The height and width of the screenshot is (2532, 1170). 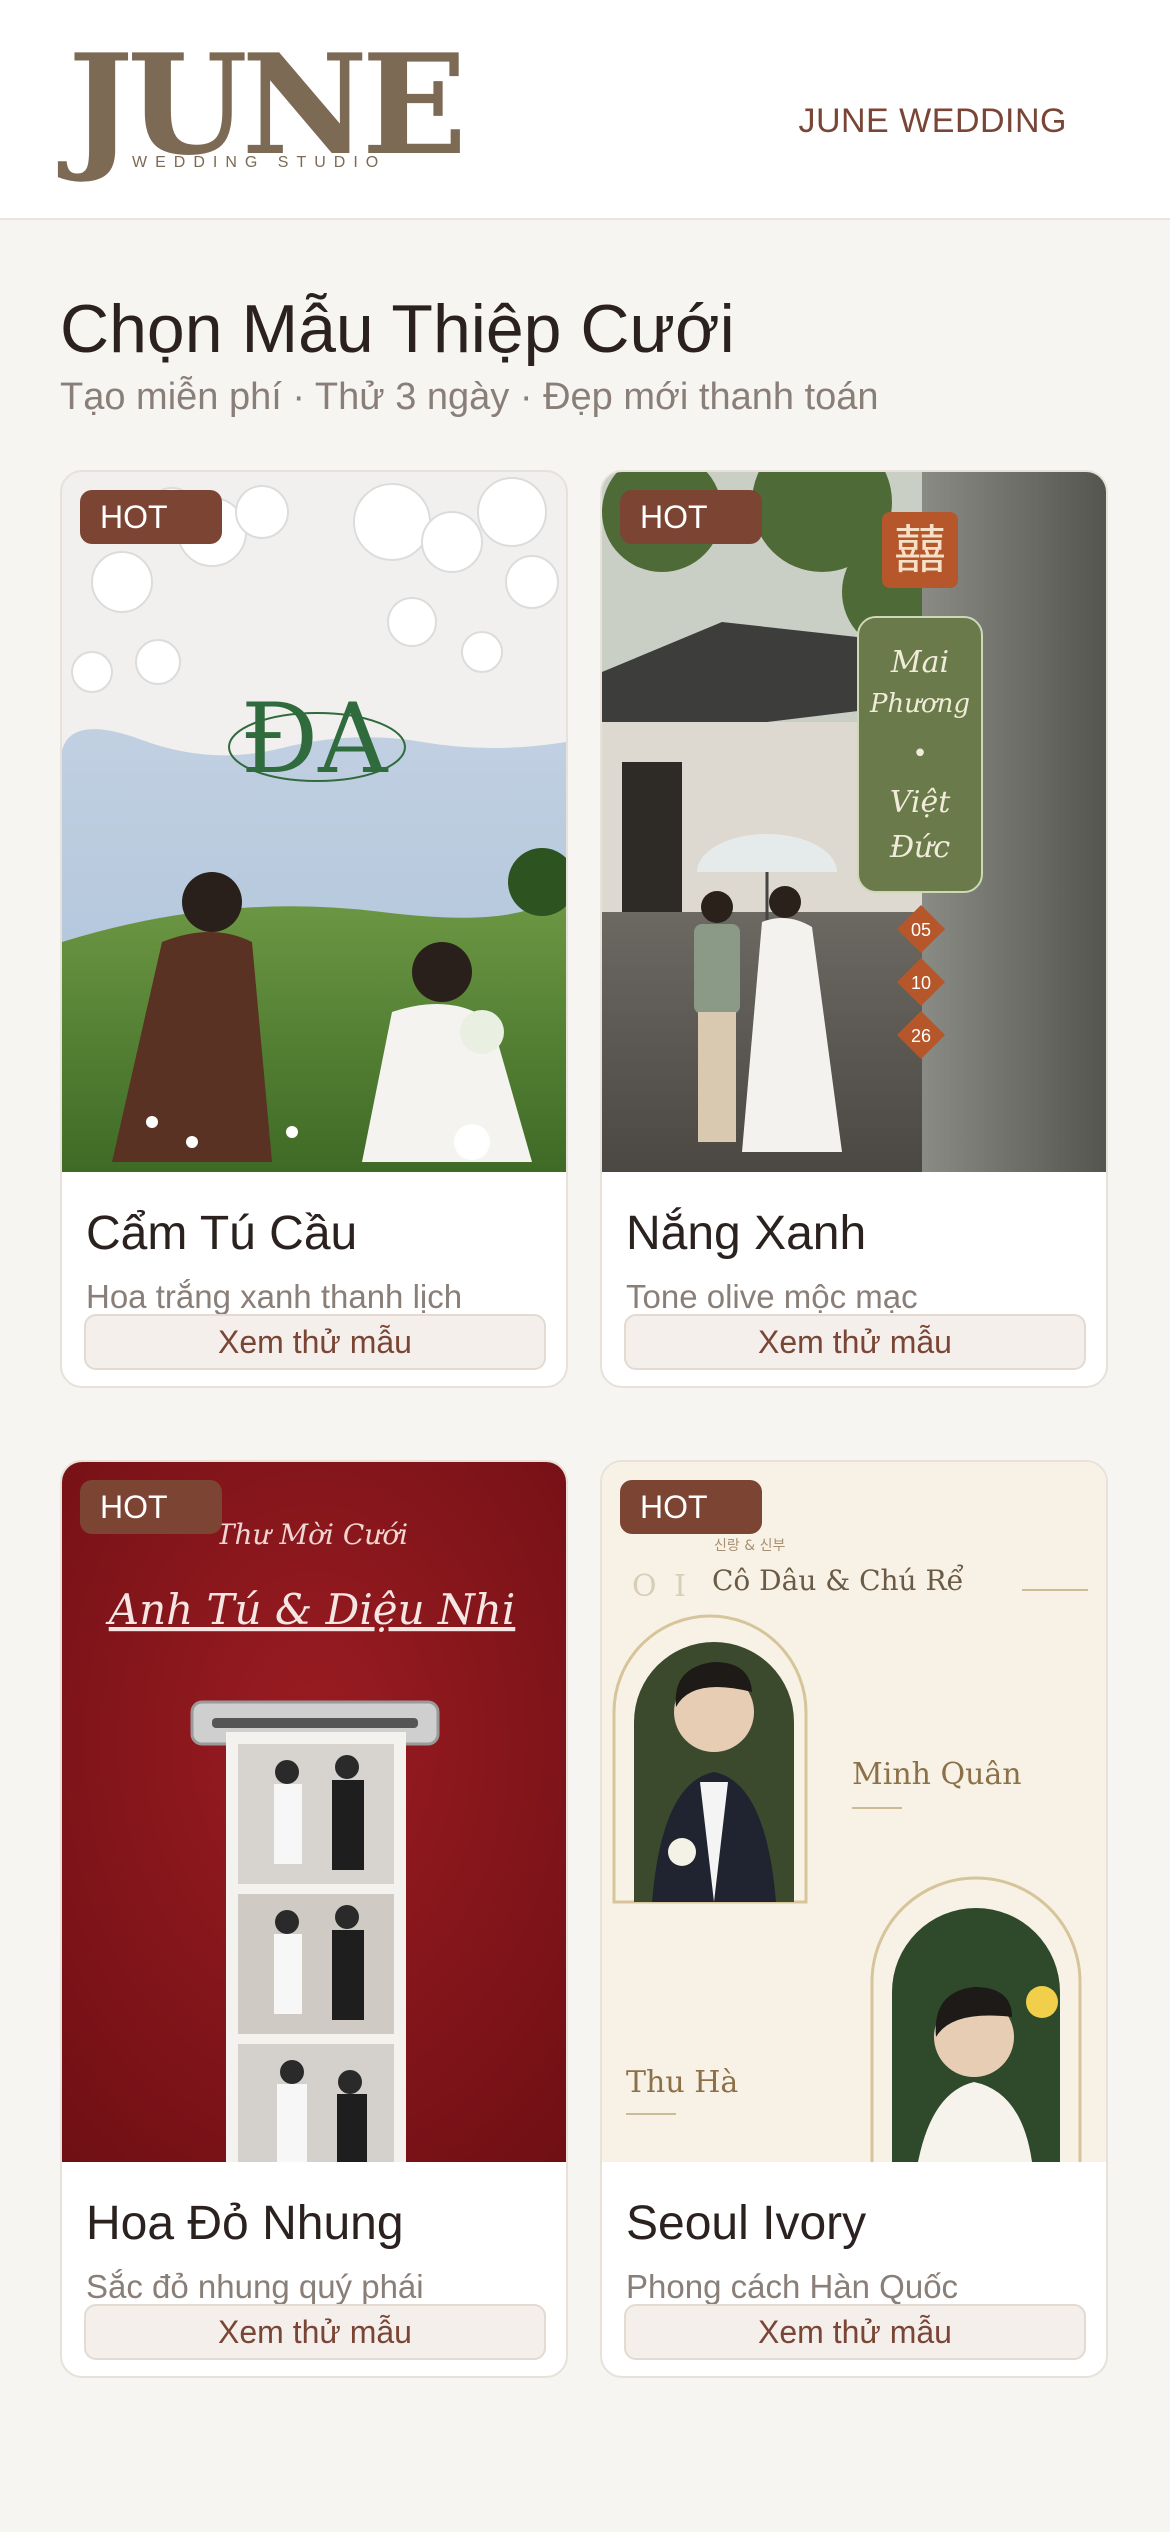 What do you see at coordinates (255, 2286) in the screenshot?
I see `template-description: Sắc đỏ nhung quý phái` at bounding box center [255, 2286].